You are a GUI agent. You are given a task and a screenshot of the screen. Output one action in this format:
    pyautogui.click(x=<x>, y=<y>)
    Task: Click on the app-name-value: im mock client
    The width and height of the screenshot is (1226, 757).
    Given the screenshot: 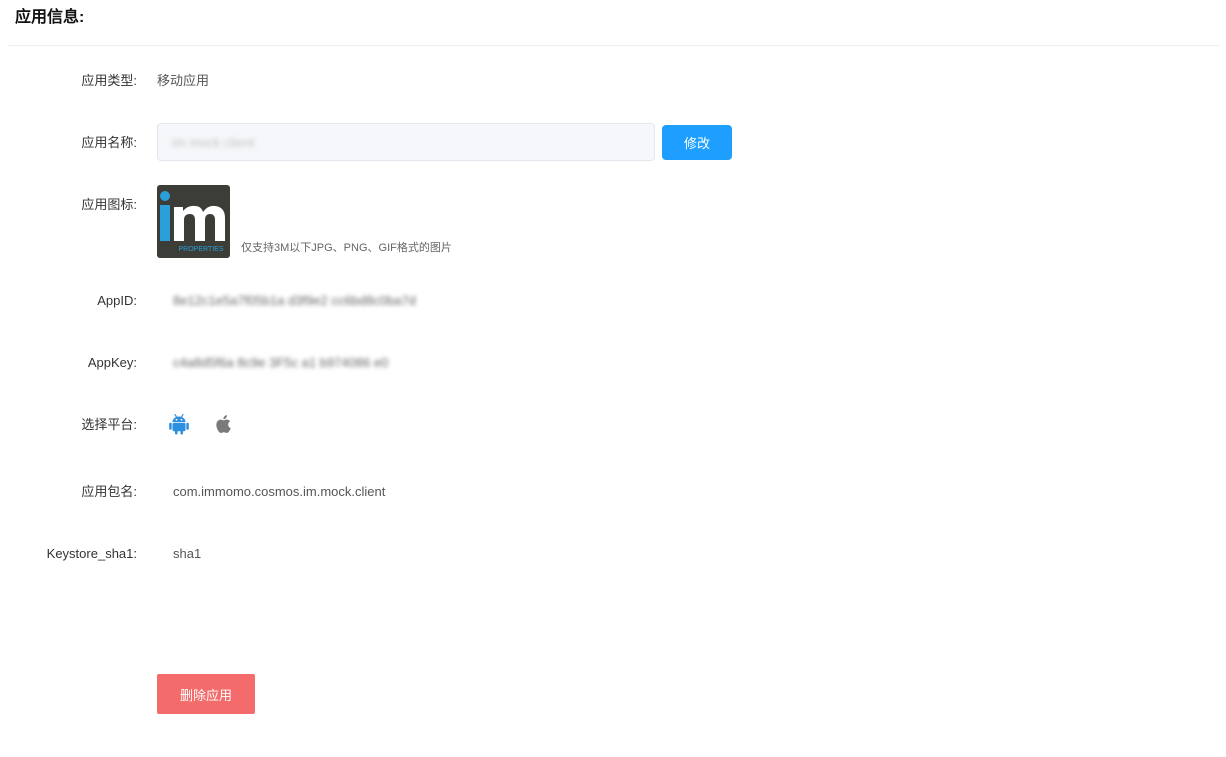 What is the action you would take?
    pyautogui.click(x=213, y=142)
    